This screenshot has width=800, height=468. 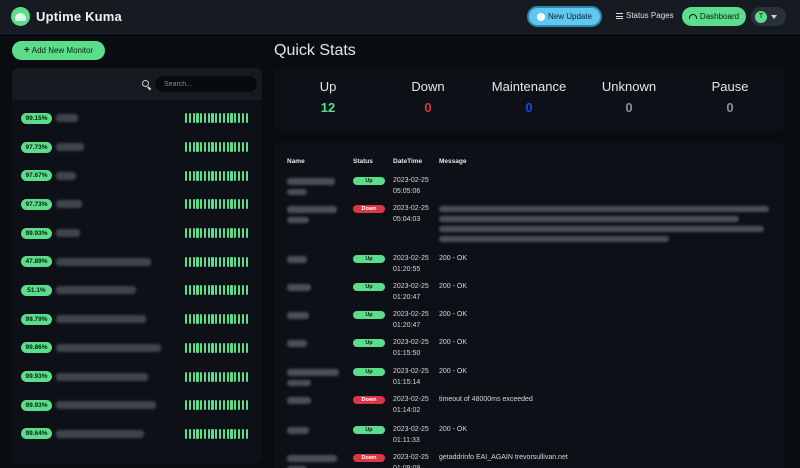 I want to click on event-datetime: 2023-02-25 01:15:50, so click(x=411, y=348).